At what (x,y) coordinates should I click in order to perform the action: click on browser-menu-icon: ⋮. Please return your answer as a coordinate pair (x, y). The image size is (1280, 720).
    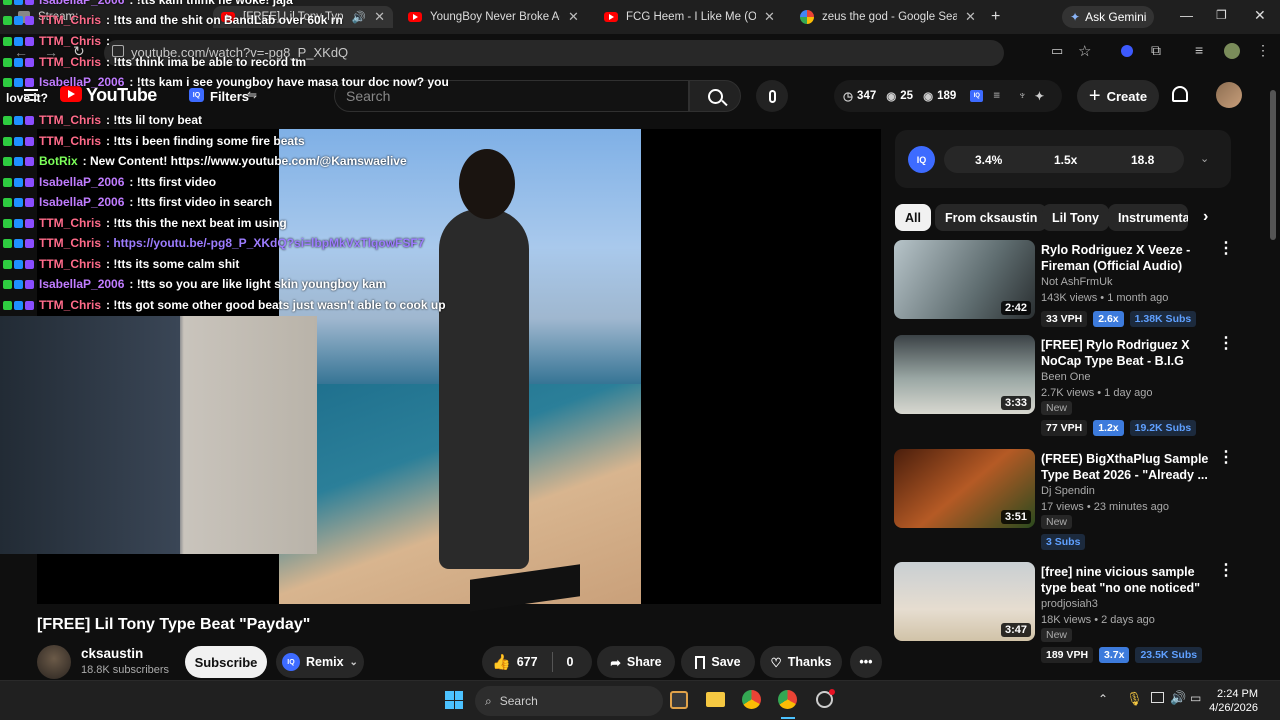
    Looking at the image, I should click on (1263, 50).